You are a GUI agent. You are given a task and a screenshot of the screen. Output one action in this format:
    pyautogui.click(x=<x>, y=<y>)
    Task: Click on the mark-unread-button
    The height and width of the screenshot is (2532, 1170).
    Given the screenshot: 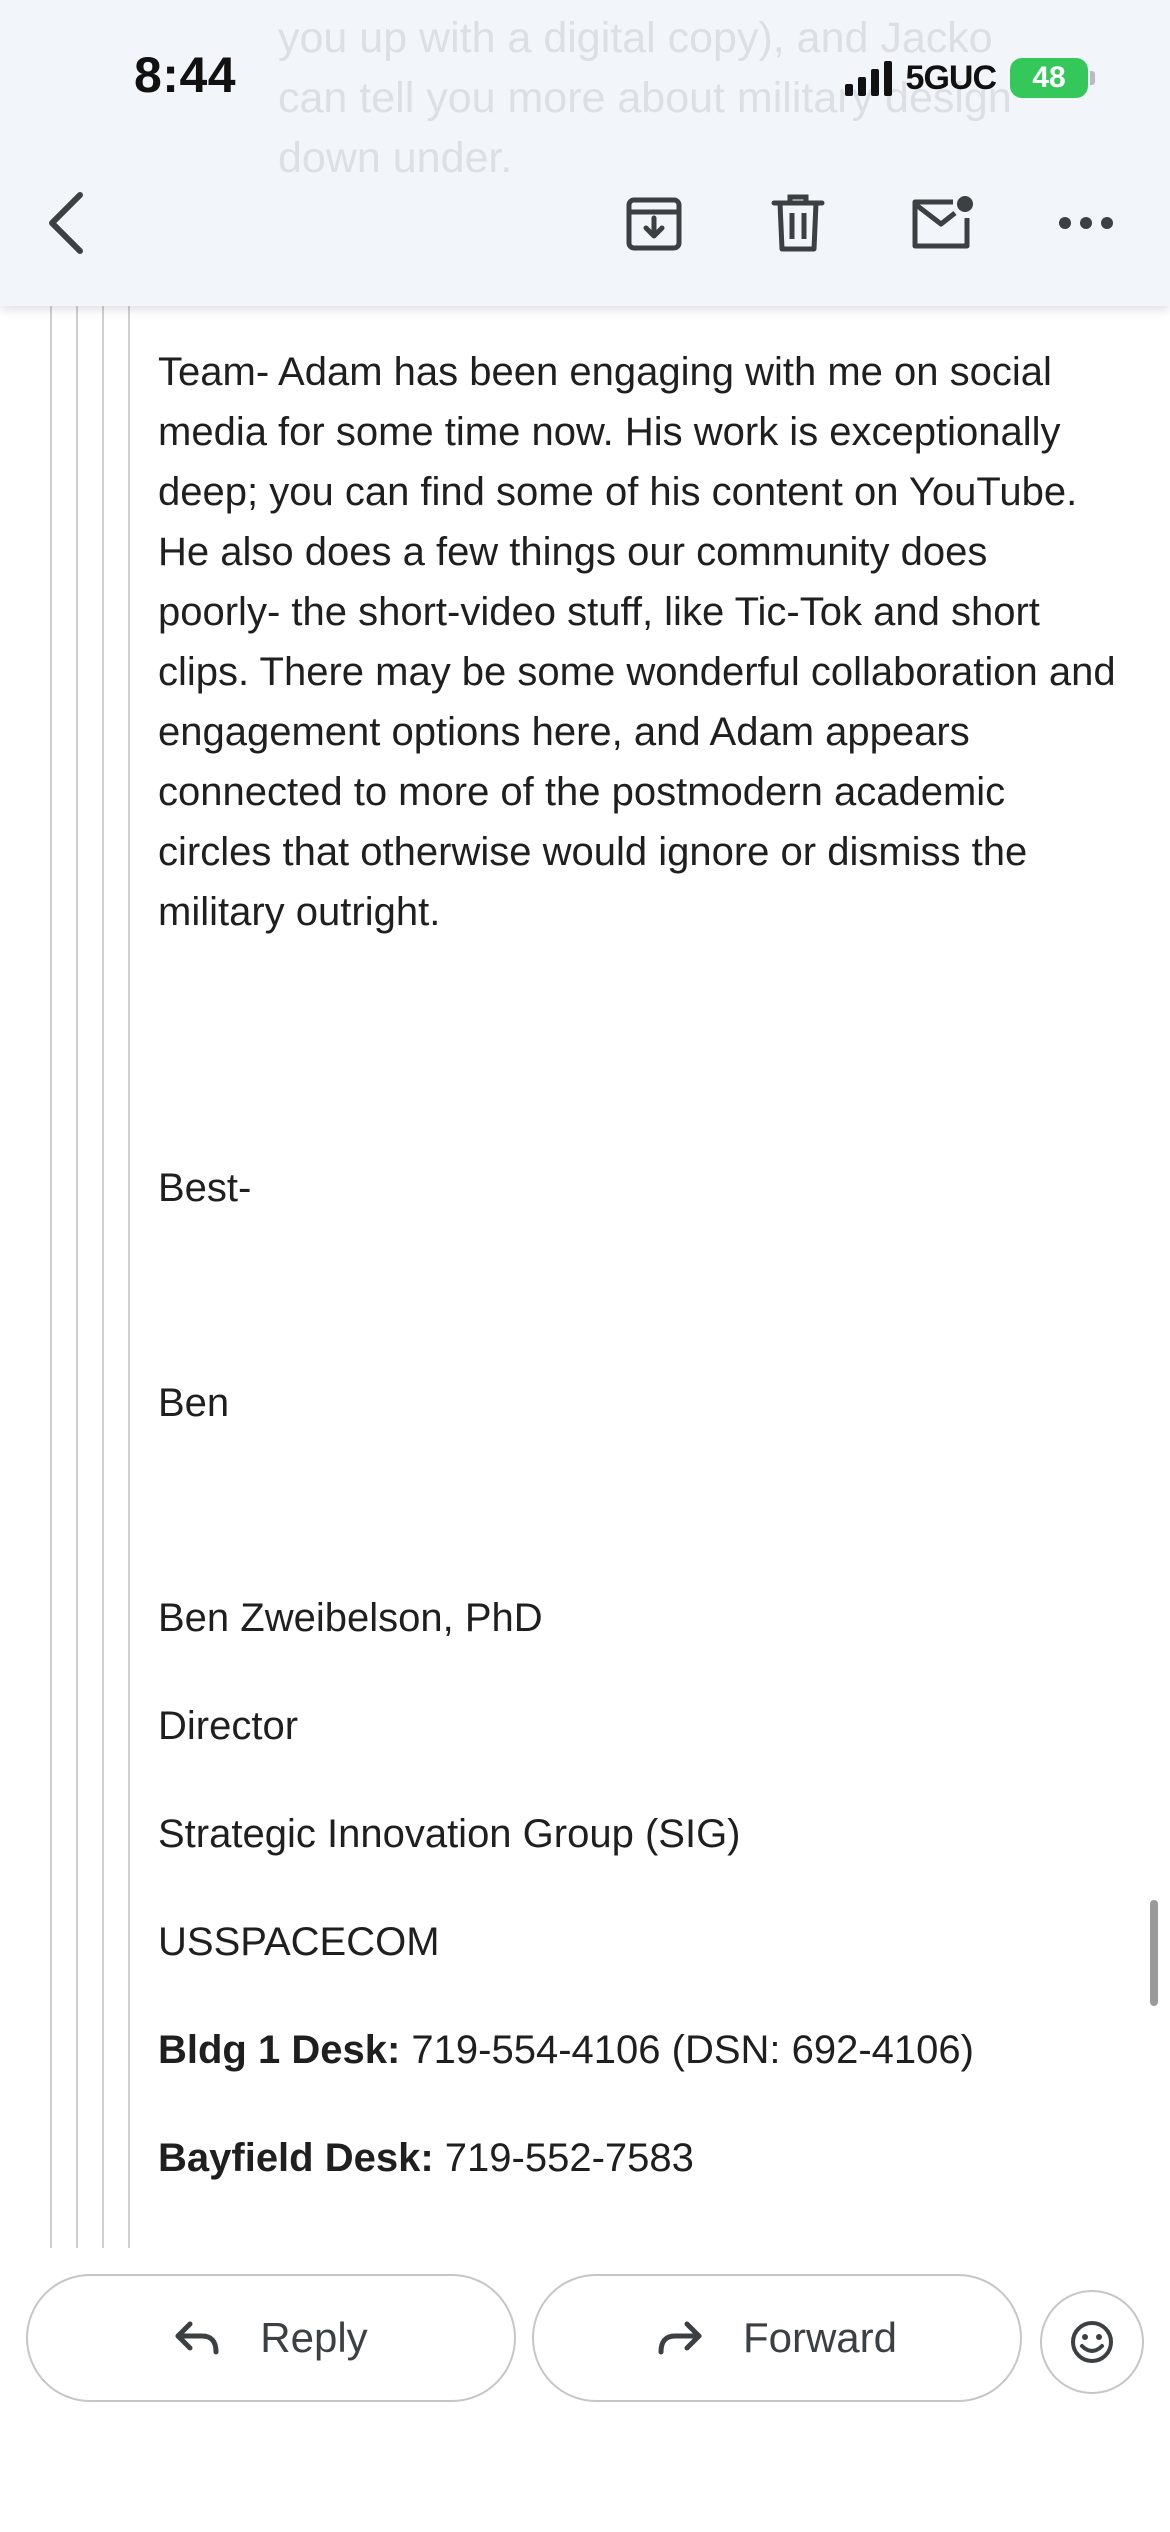 What is the action you would take?
    pyautogui.click(x=942, y=223)
    